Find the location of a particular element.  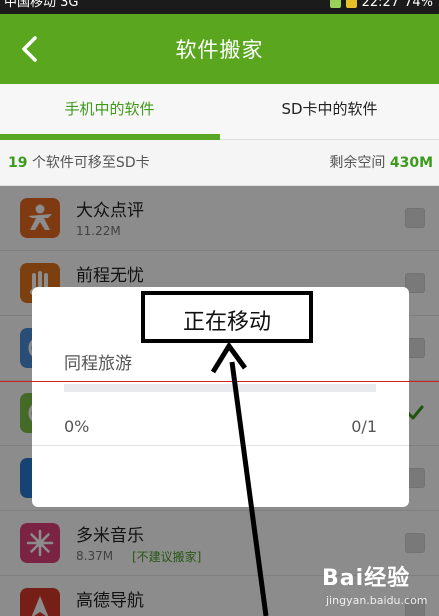

progress-percent: 0% is located at coordinates (77, 426).